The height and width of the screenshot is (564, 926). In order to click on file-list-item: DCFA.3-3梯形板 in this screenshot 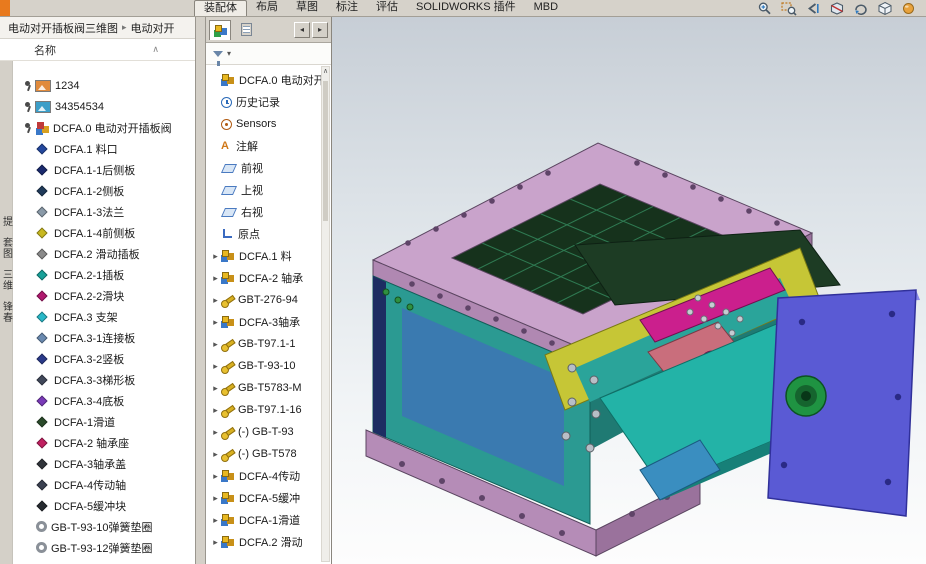, I will do `click(97, 379)`.